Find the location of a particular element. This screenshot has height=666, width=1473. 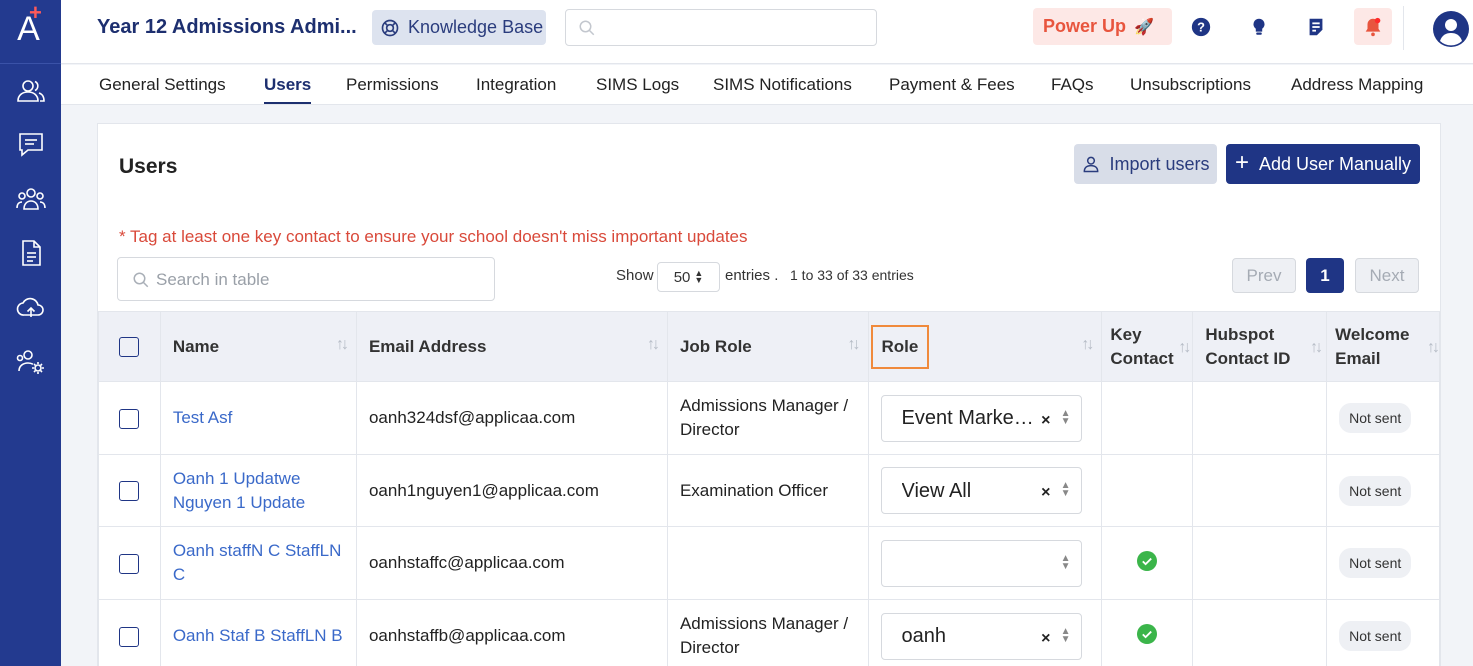

role-value: View All is located at coordinates (936, 490).